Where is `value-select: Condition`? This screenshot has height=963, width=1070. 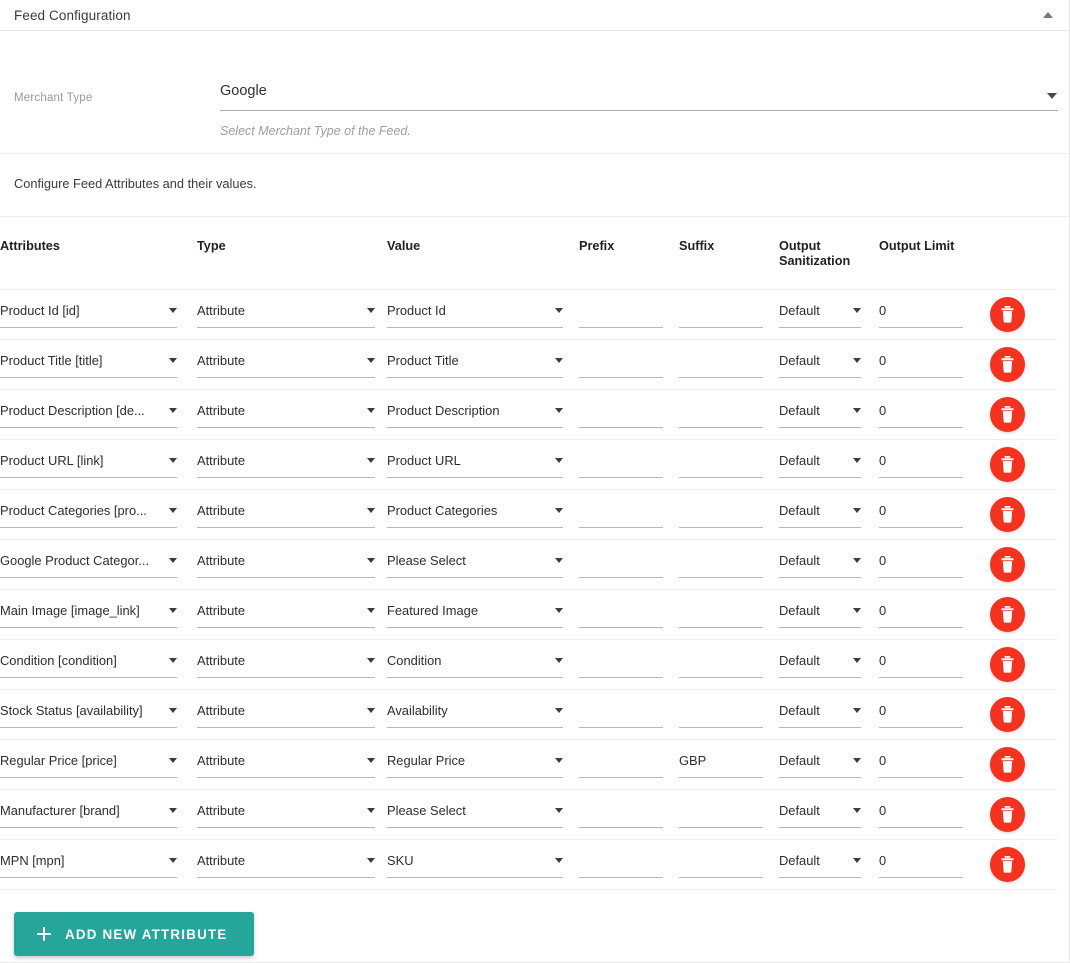 value-select: Condition is located at coordinates (475, 665).